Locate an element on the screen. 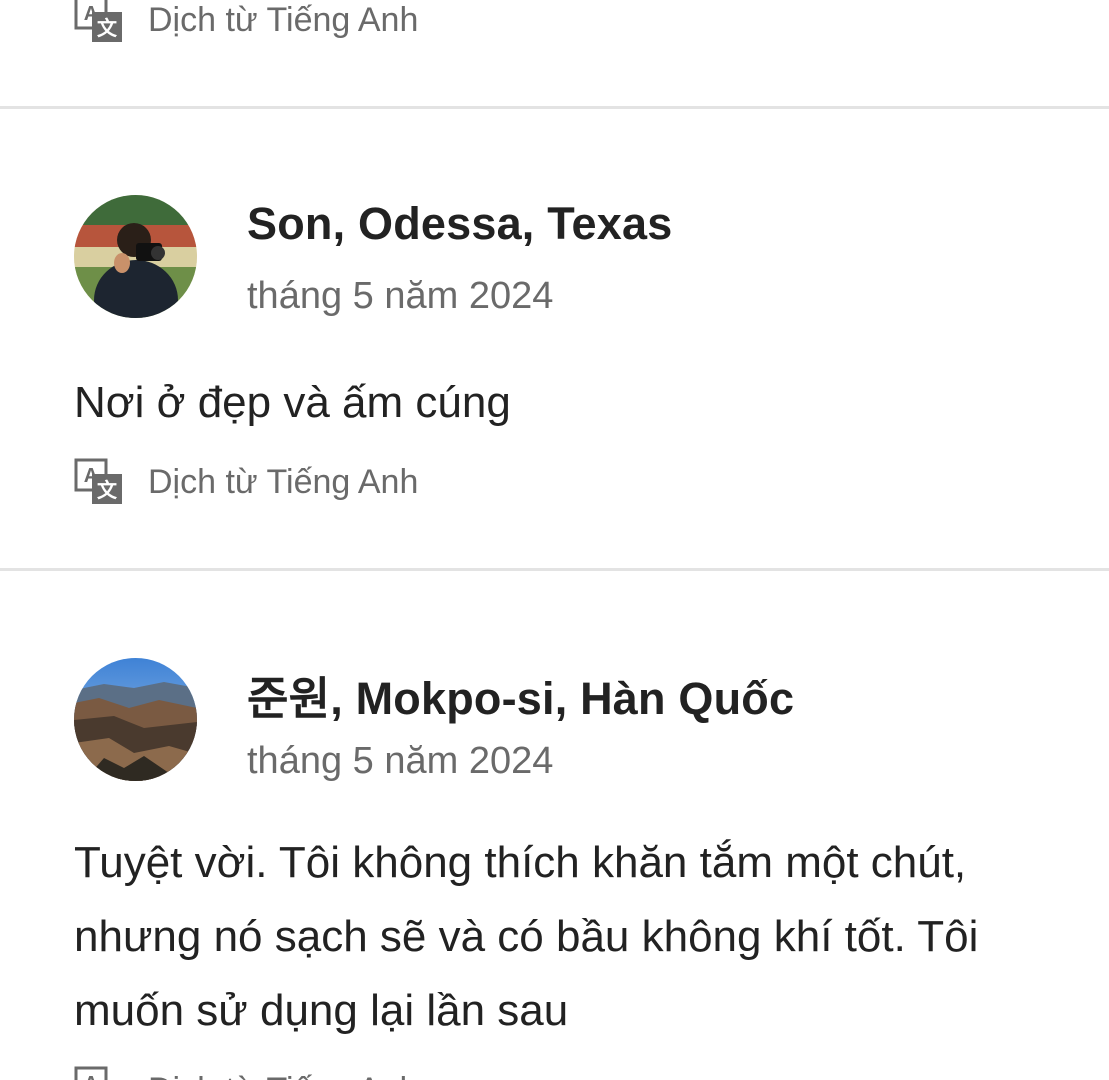  reviewer-name: Son, Odessa, Texas is located at coordinates (460, 223).